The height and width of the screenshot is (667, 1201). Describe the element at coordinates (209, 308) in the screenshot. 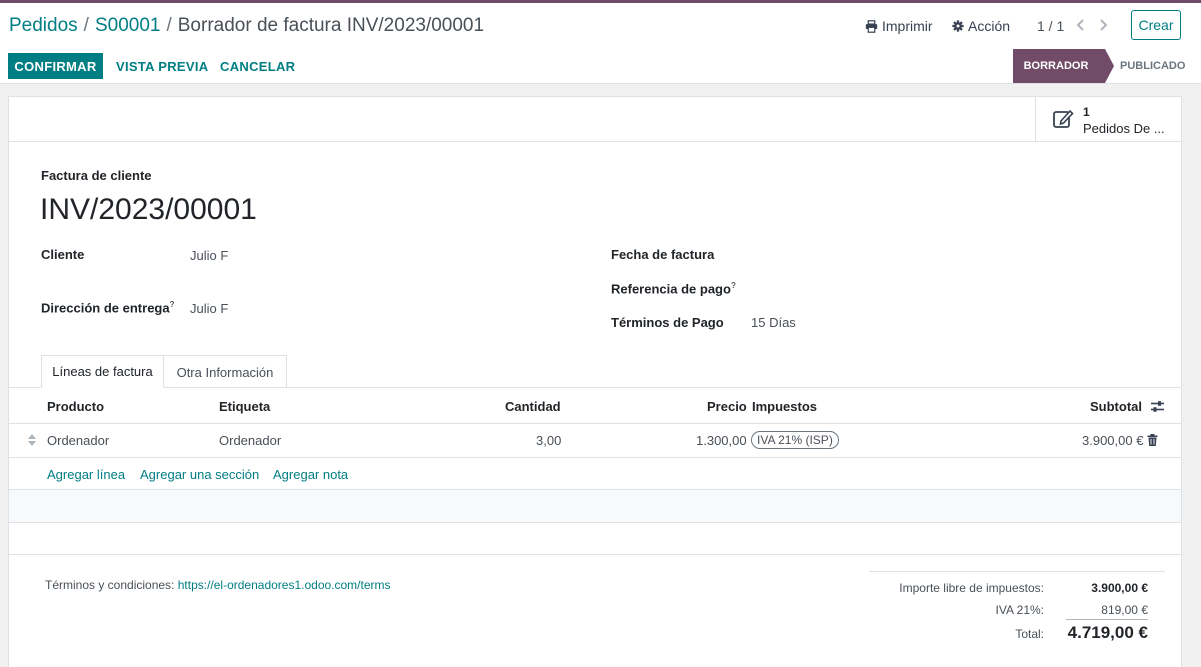

I see `delivery-address-field: Julio F` at that location.